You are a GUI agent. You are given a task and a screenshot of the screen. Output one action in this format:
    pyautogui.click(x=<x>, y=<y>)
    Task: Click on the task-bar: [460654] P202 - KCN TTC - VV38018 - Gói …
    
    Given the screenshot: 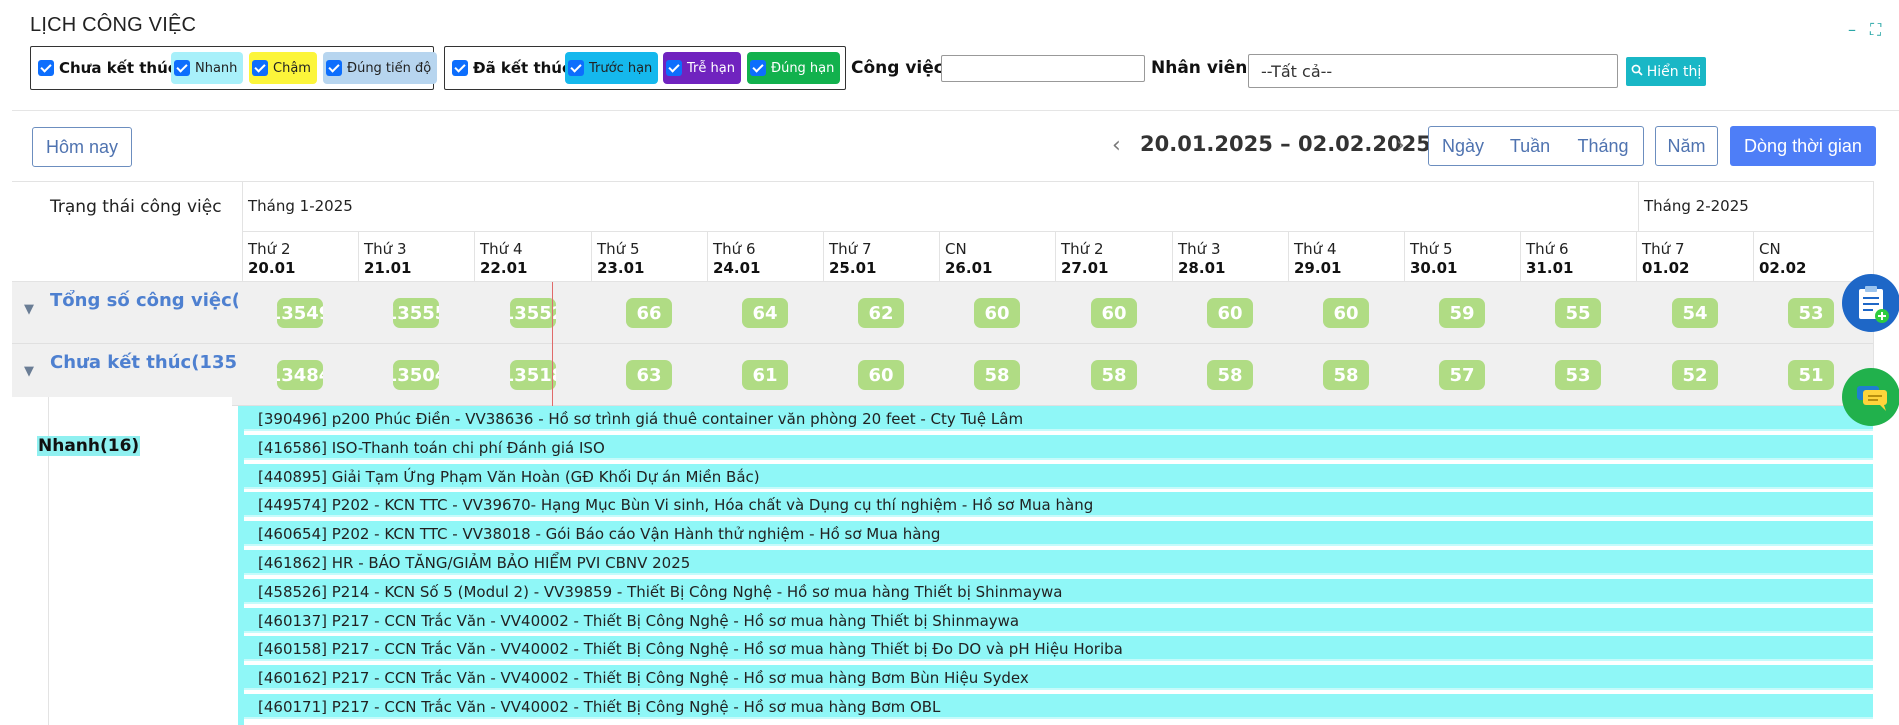 What is the action you would take?
    pyautogui.click(x=1055, y=533)
    